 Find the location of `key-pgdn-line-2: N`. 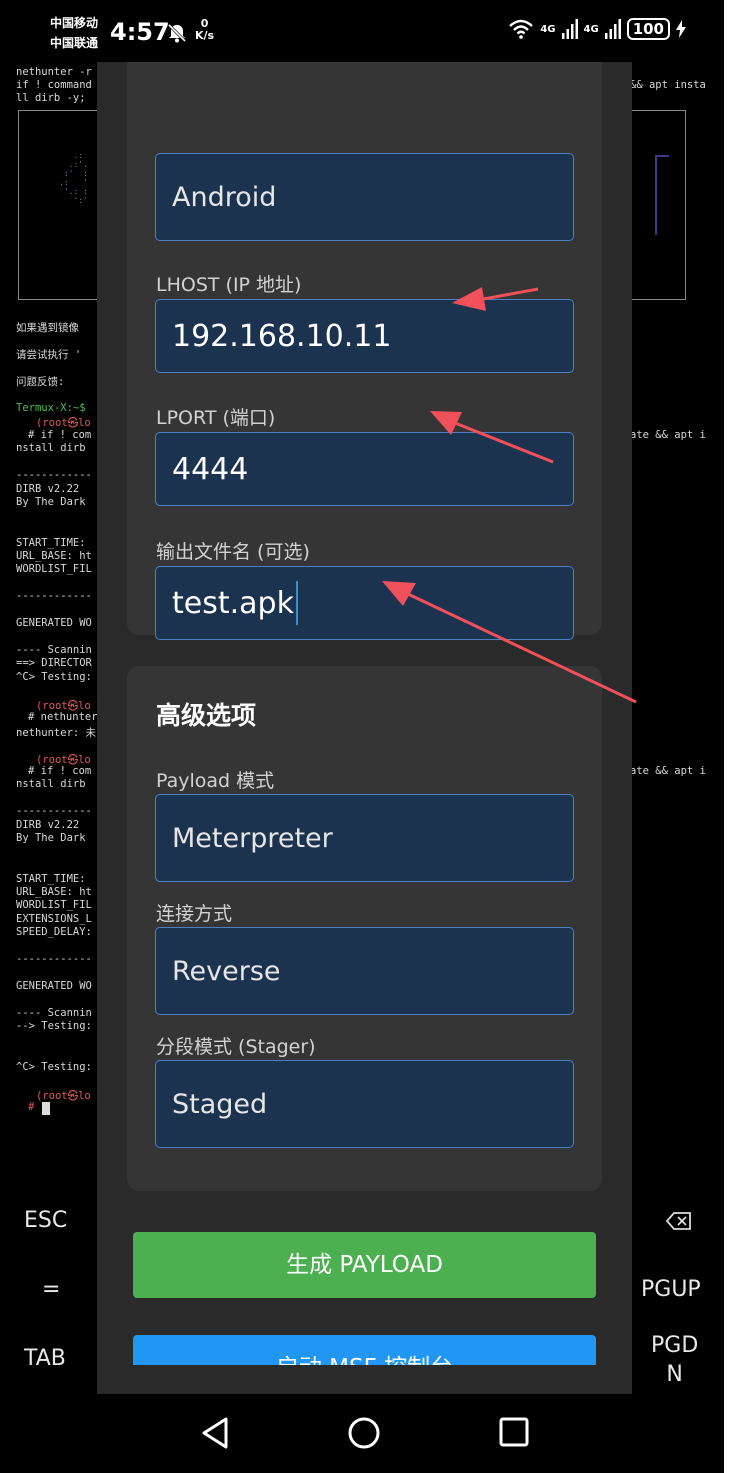

key-pgdn-line-2: N is located at coordinates (674, 1374).